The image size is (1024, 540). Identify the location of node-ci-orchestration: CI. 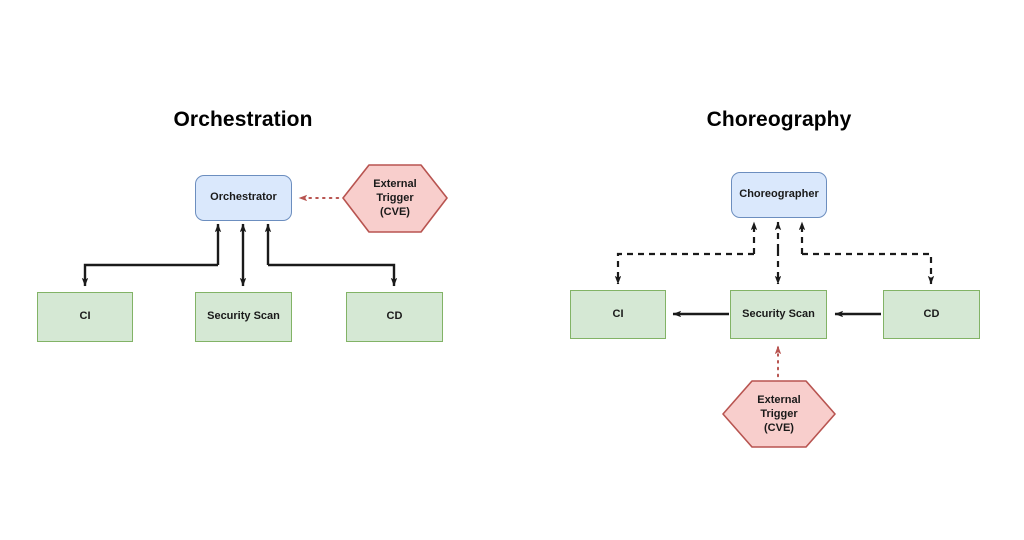
(85, 317).